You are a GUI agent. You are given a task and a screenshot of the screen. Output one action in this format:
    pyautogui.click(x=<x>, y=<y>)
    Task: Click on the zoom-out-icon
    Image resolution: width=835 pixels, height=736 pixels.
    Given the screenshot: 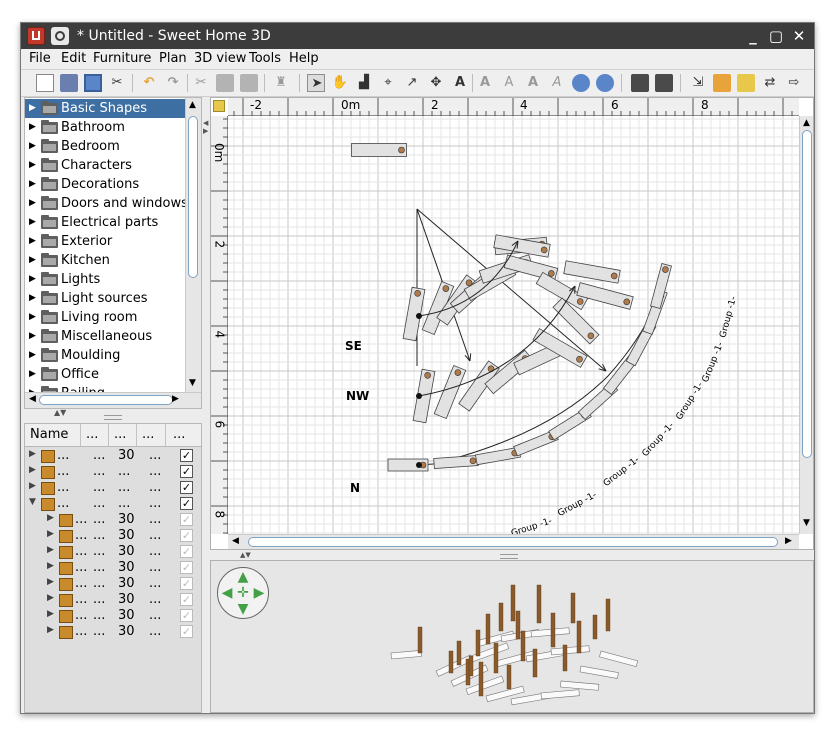 What is the action you would take?
    pyautogui.click(x=605, y=83)
    